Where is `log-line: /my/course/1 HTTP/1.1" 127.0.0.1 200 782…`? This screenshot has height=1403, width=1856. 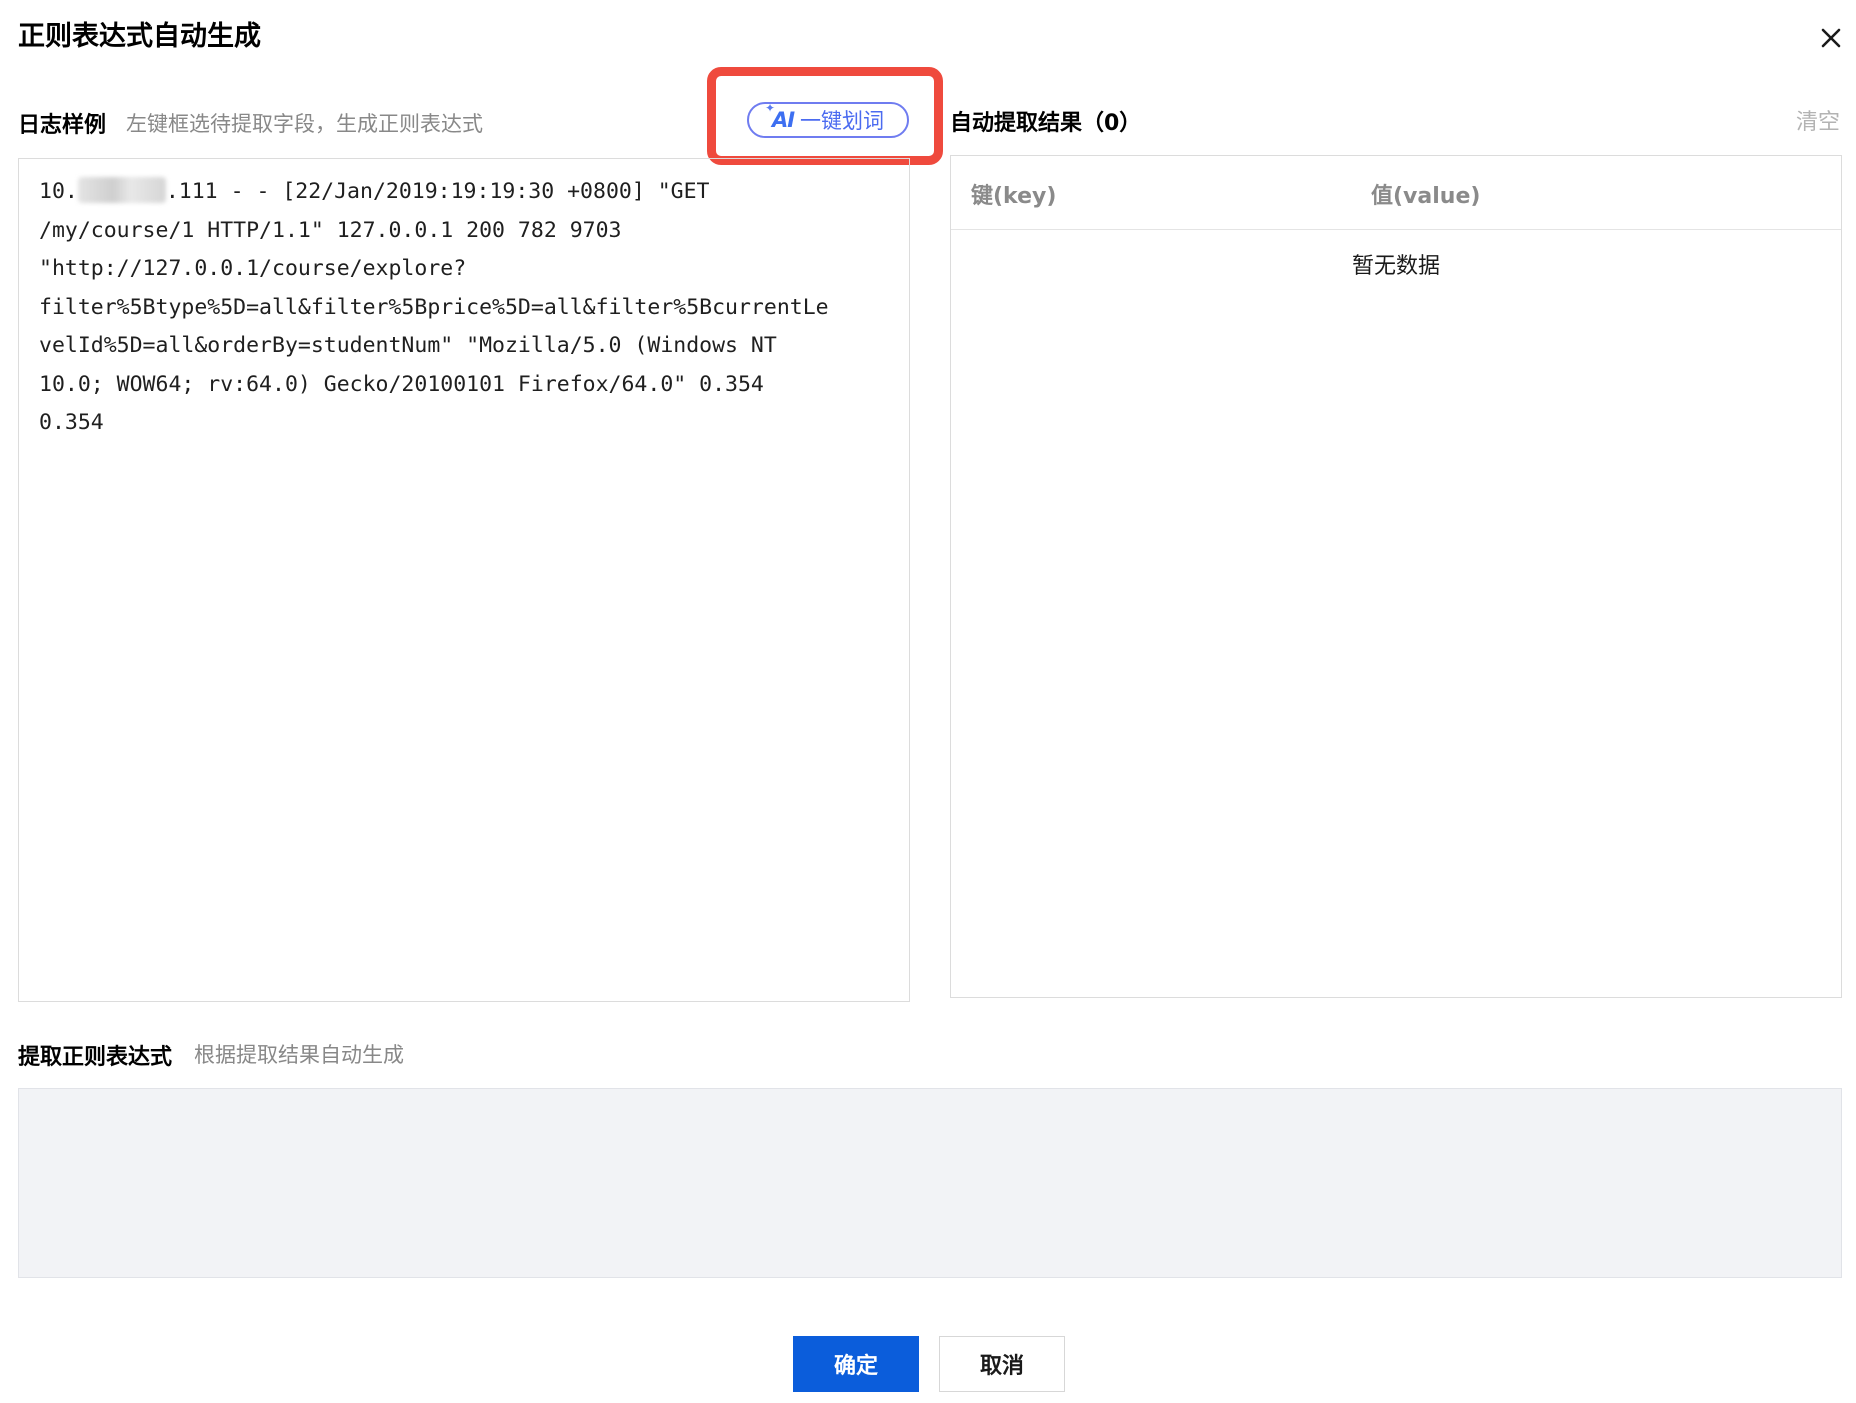 log-line: /my/course/1 HTTP/1.1" 127.0.0.1 200 782… is located at coordinates (469, 231).